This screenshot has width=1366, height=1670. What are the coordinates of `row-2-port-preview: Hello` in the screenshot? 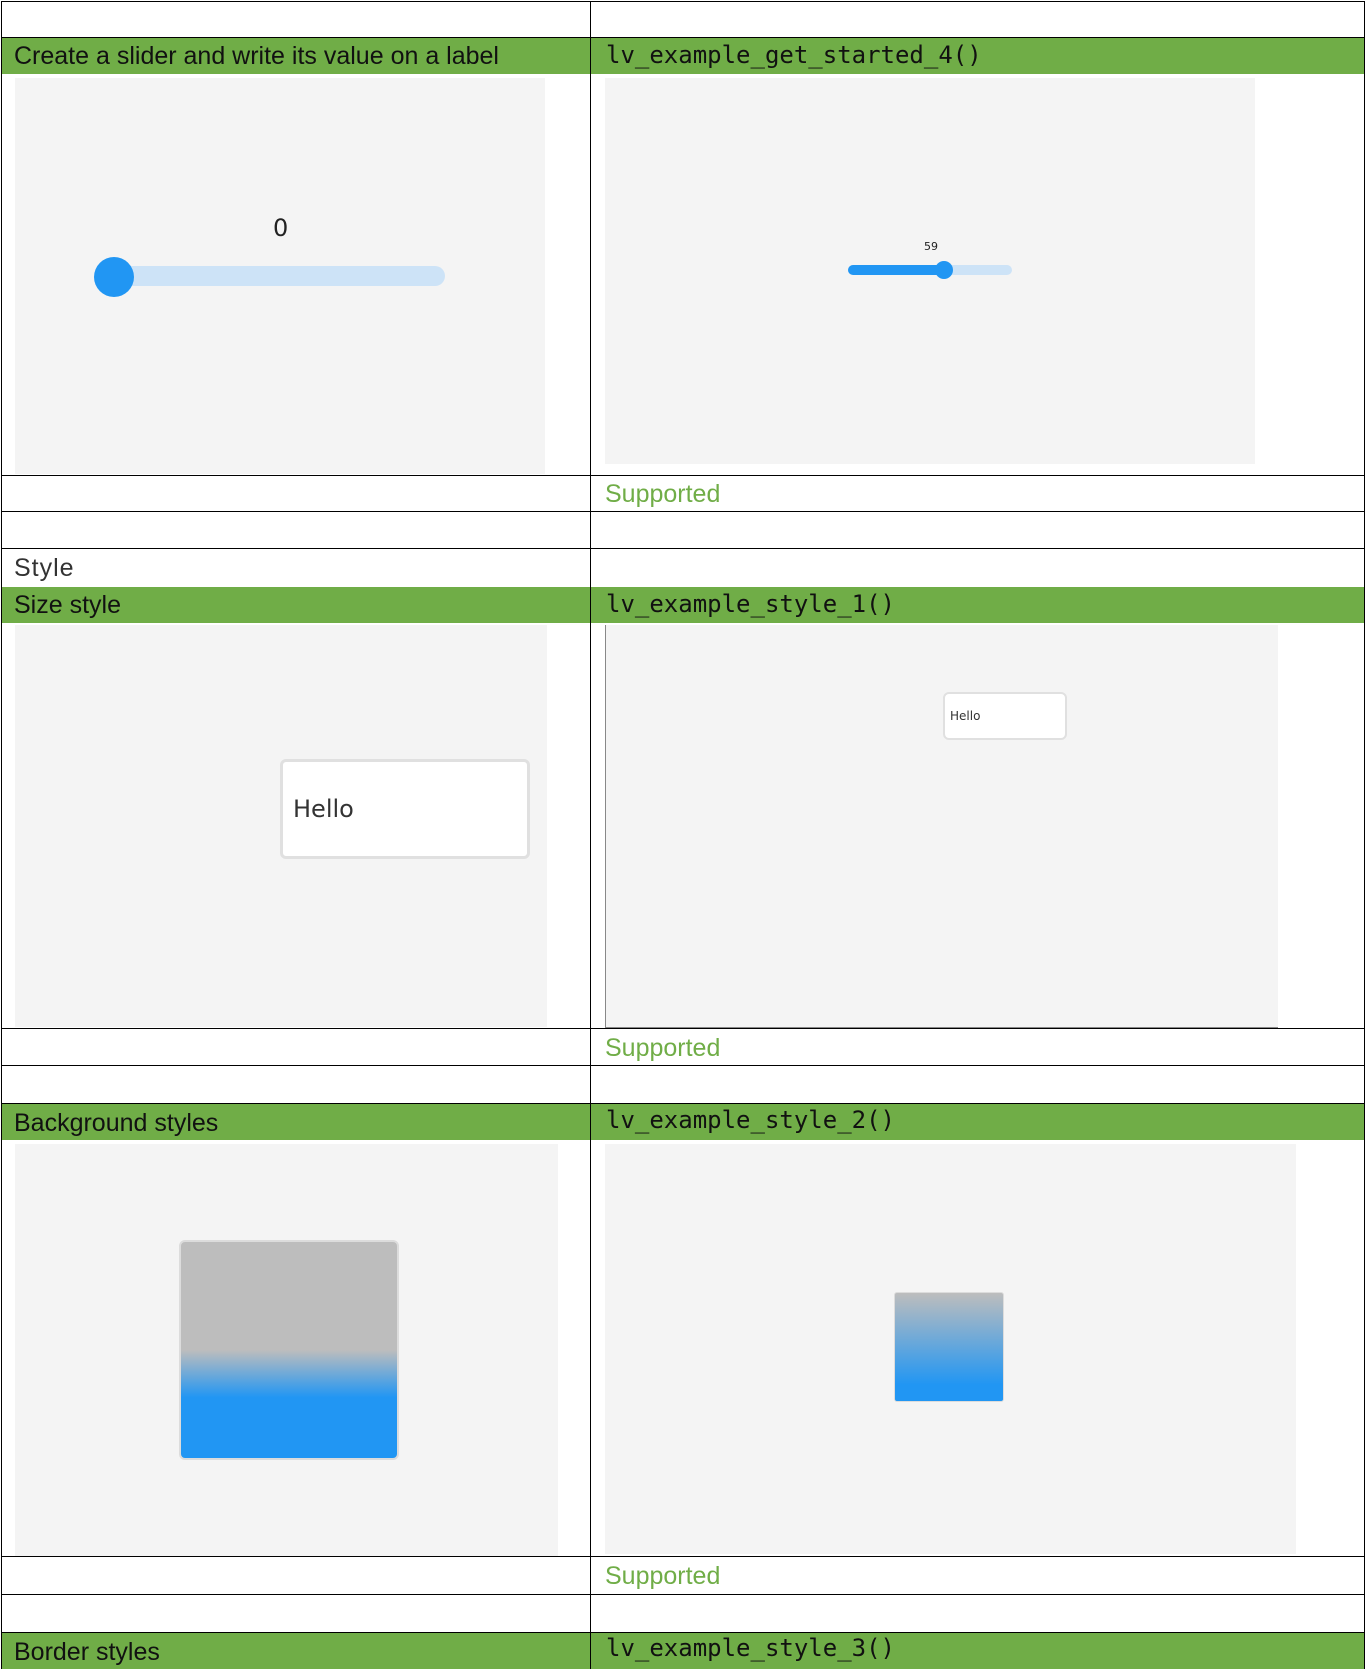 It's located at (941, 826).